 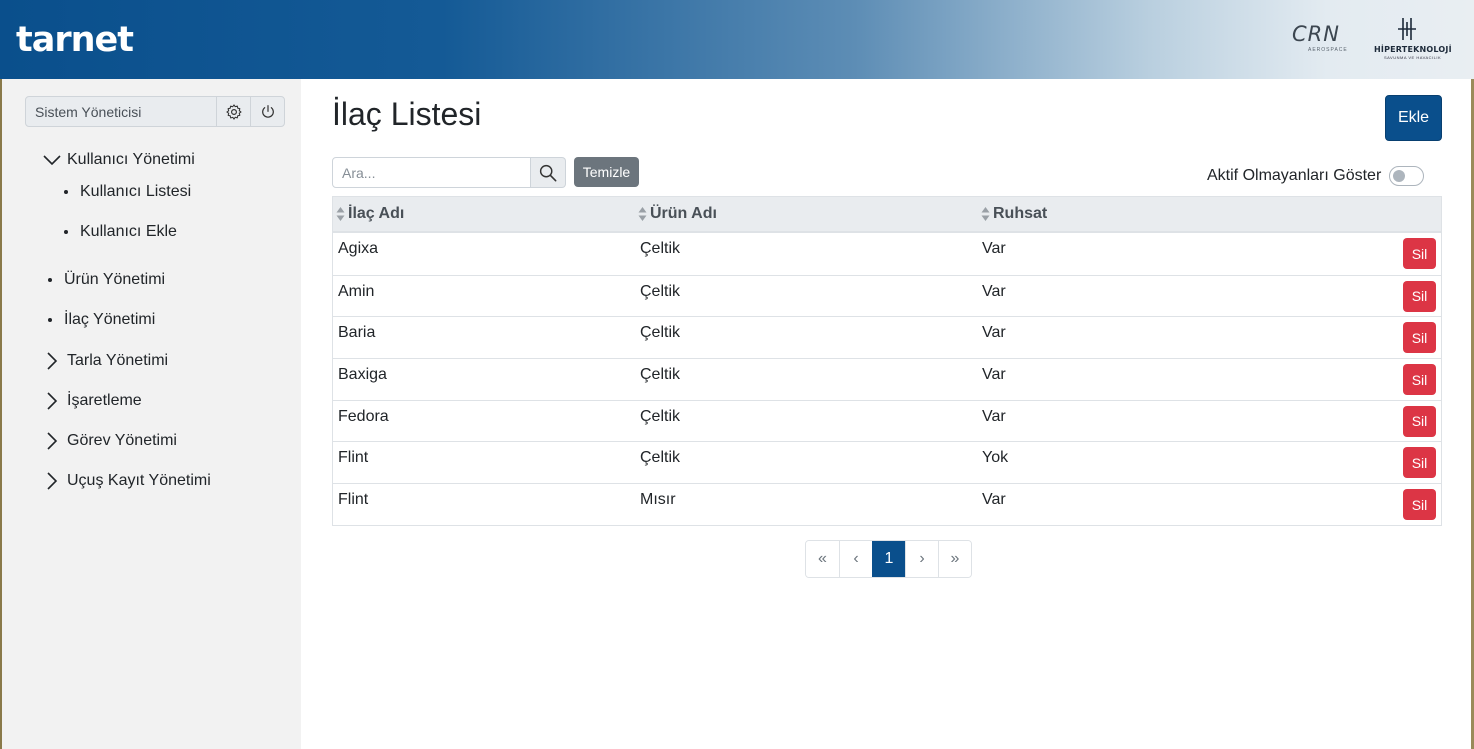 I want to click on sidebar-item-label: Görev Yönetimi, so click(x=122, y=440).